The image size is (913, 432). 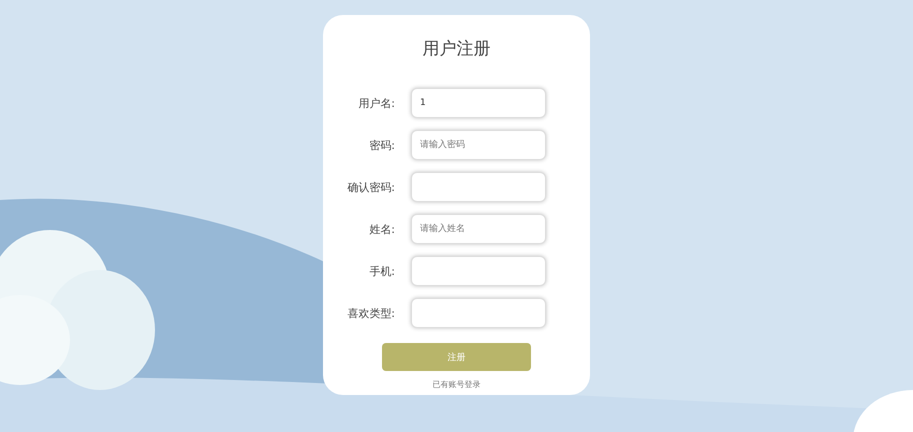 What do you see at coordinates (382, 271) in the screenshot?
I see `field-label: 手机:` at bounding box center [382, 271].